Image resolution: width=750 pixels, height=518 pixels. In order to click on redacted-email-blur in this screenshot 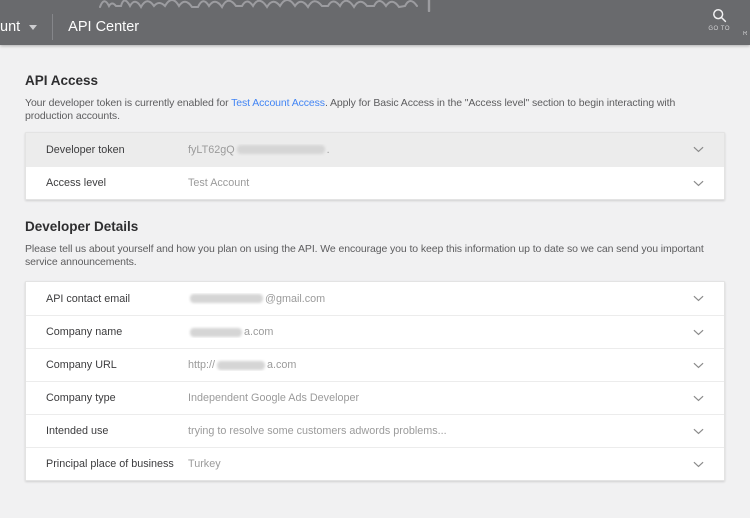, I will do `click(226, 298)`.